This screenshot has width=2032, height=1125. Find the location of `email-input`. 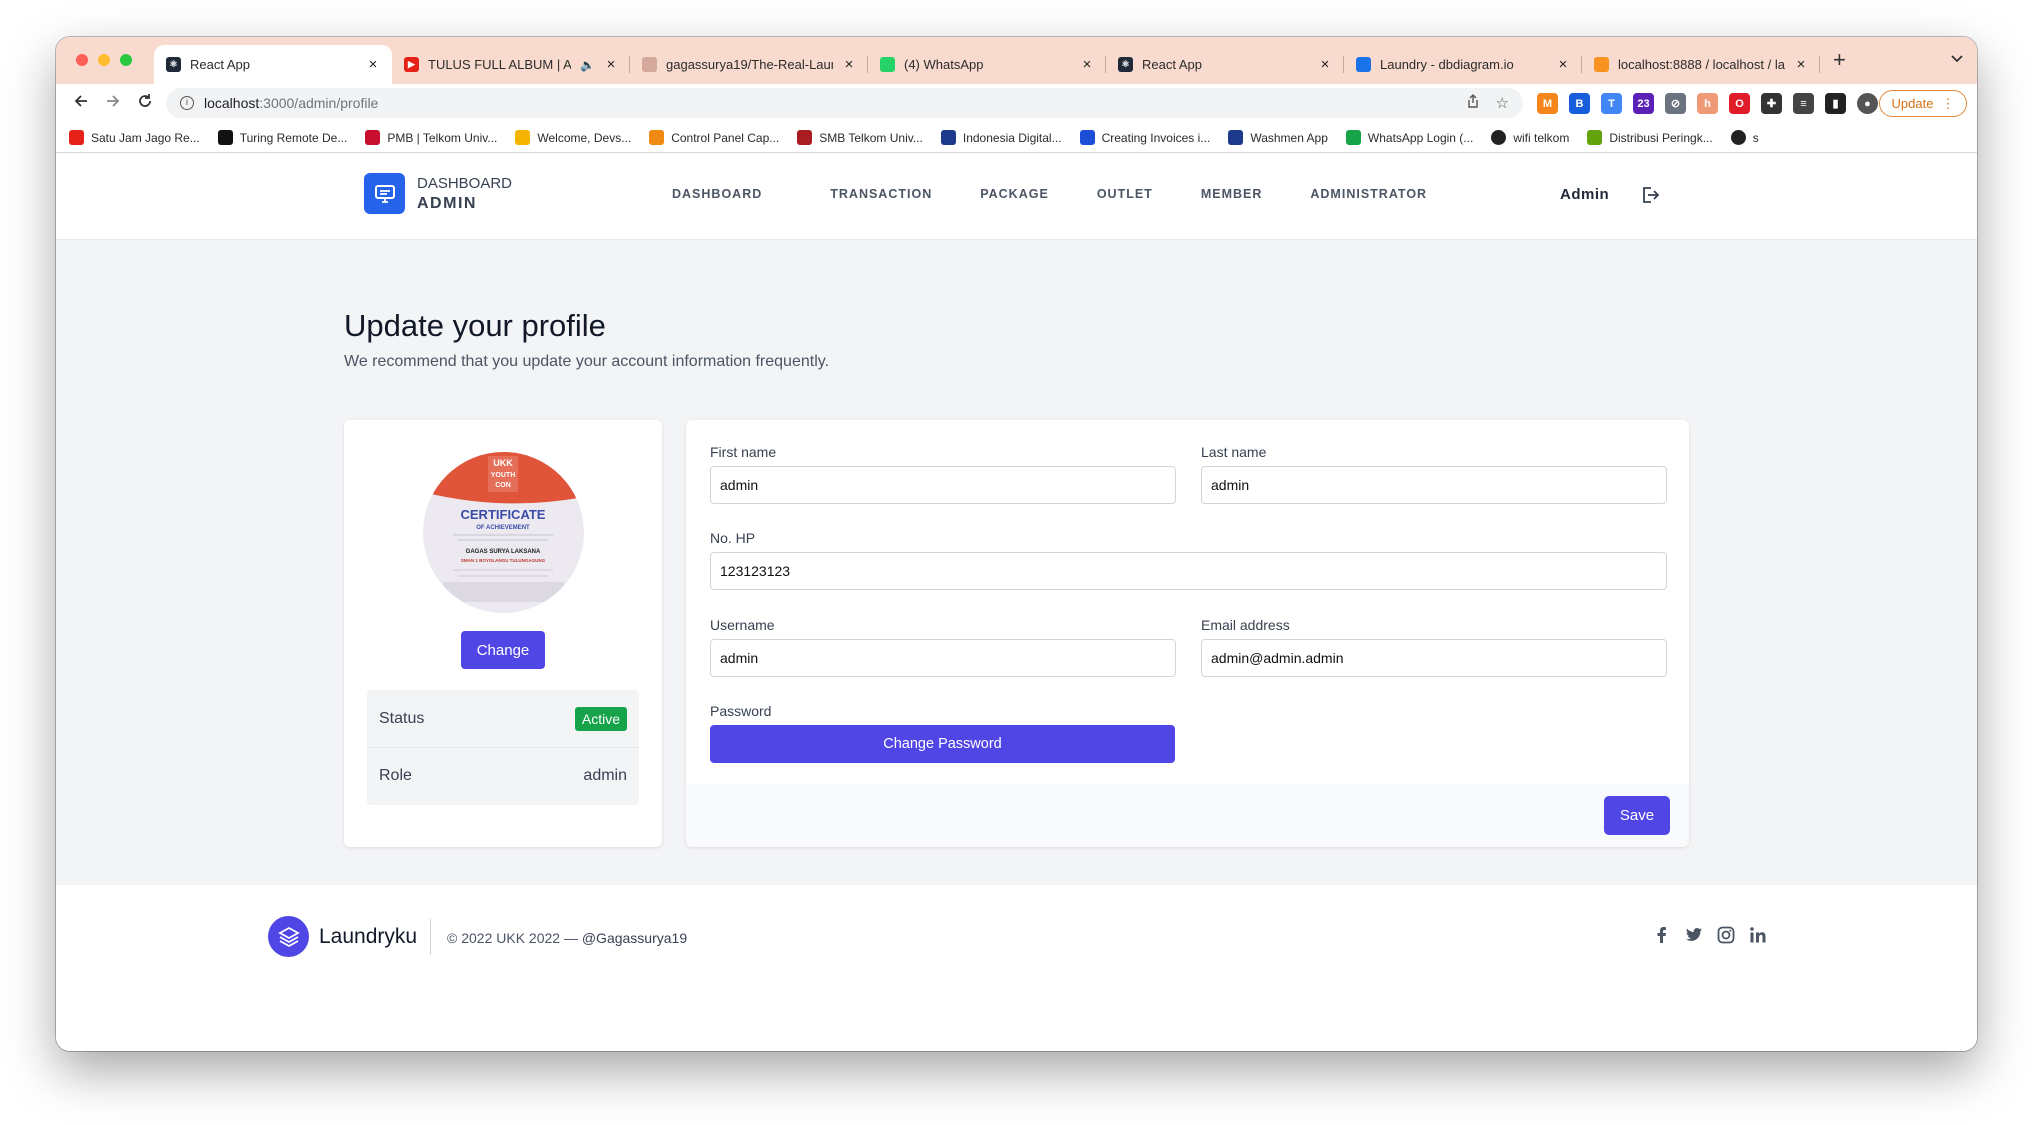

email-input is located at coordinates (1434, 658).